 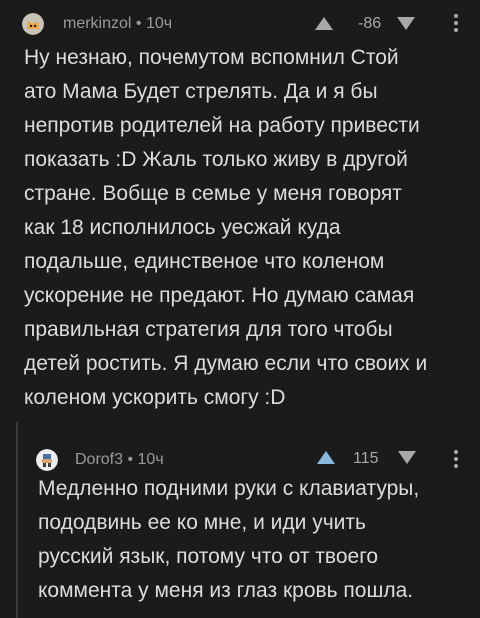 What do you see at coordinates (202, 522) in the screenshot?
I see `comment-text-line: пододвинь ее ко мне, и иди учить` at bounding box center [202, 522].